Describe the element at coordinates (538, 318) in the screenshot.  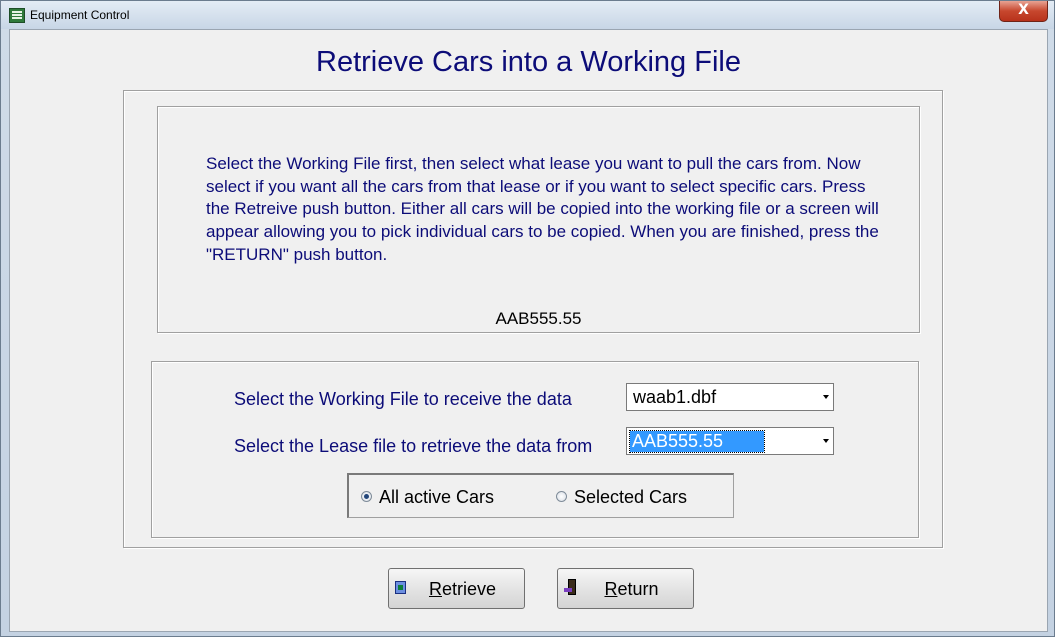
I see `current-lease-label: AAB555.55` at that location.